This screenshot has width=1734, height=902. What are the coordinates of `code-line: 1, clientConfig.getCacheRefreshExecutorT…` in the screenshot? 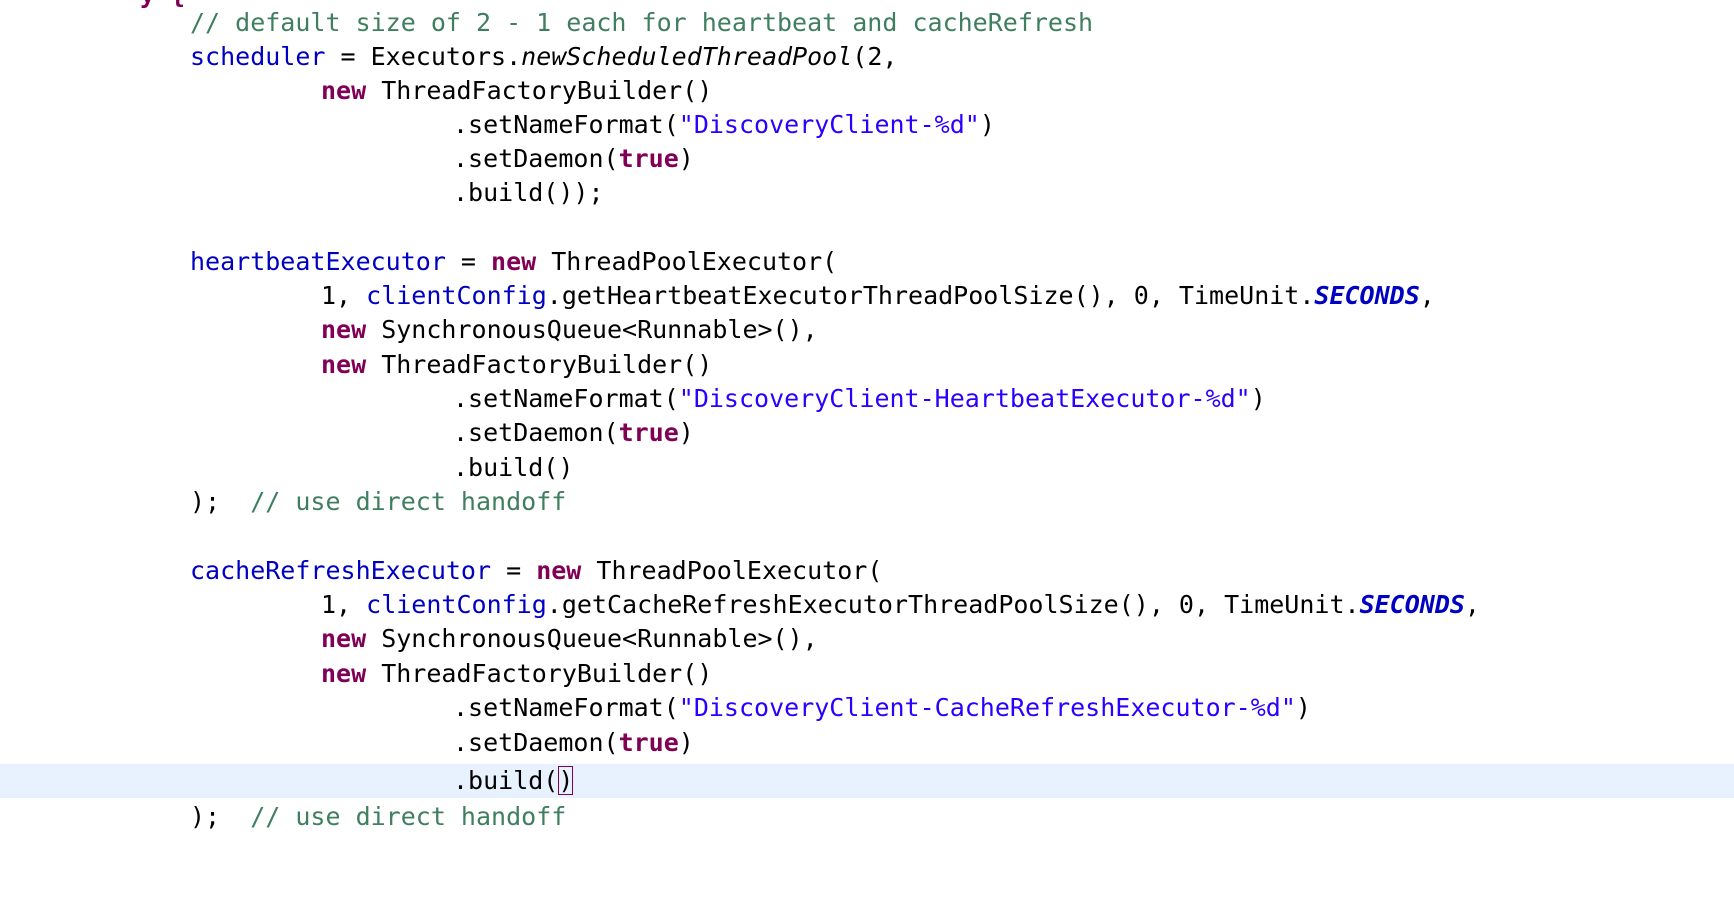 It's located at (867, 605).